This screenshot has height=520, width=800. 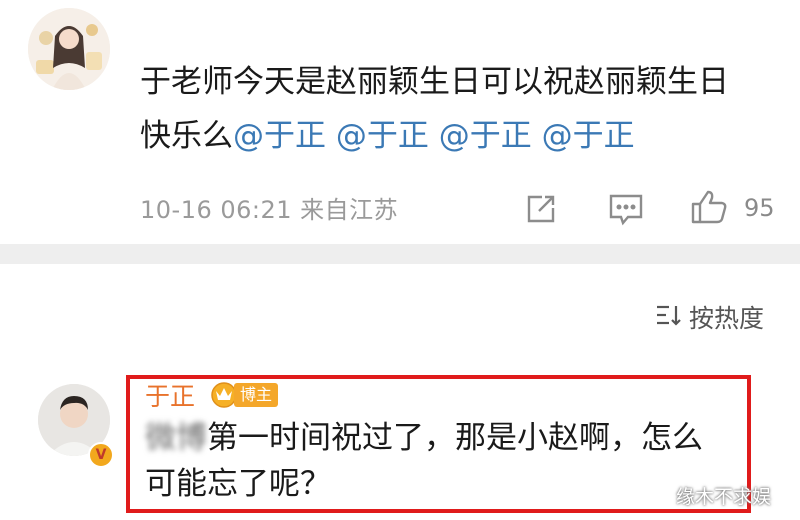 I want to click on post-text-line1: 于老师今天是赵丽颖生日可以祝赵丽颖生日, so click(x=434, y=82).